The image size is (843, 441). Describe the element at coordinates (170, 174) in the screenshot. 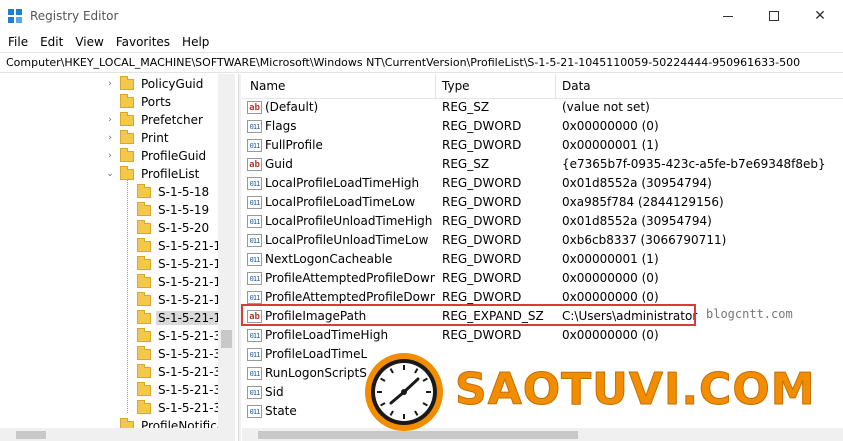

I see `tree-item-label: ProfileList` at that location.